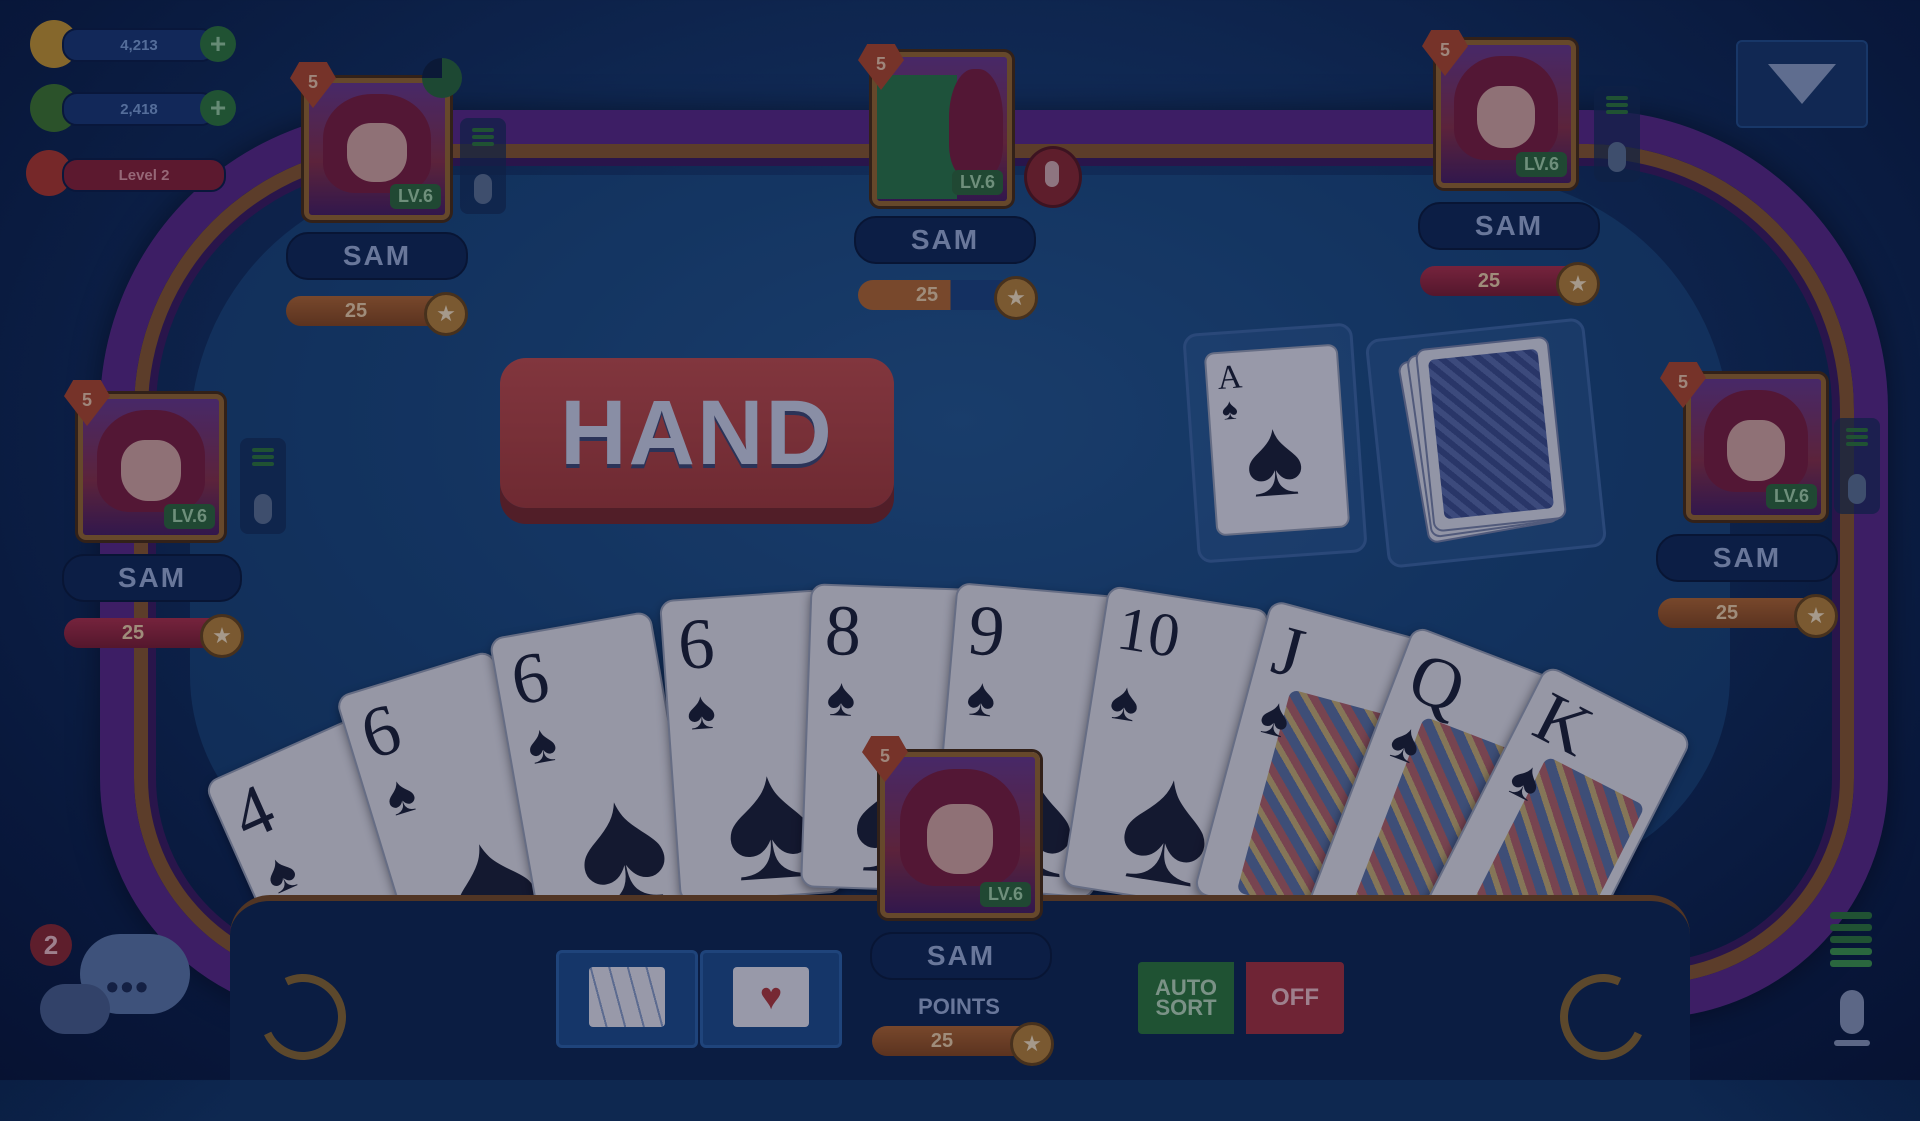 This screenshot has width=1920, height=1121. I want to click on card-rank: 8, so click(843, 630).